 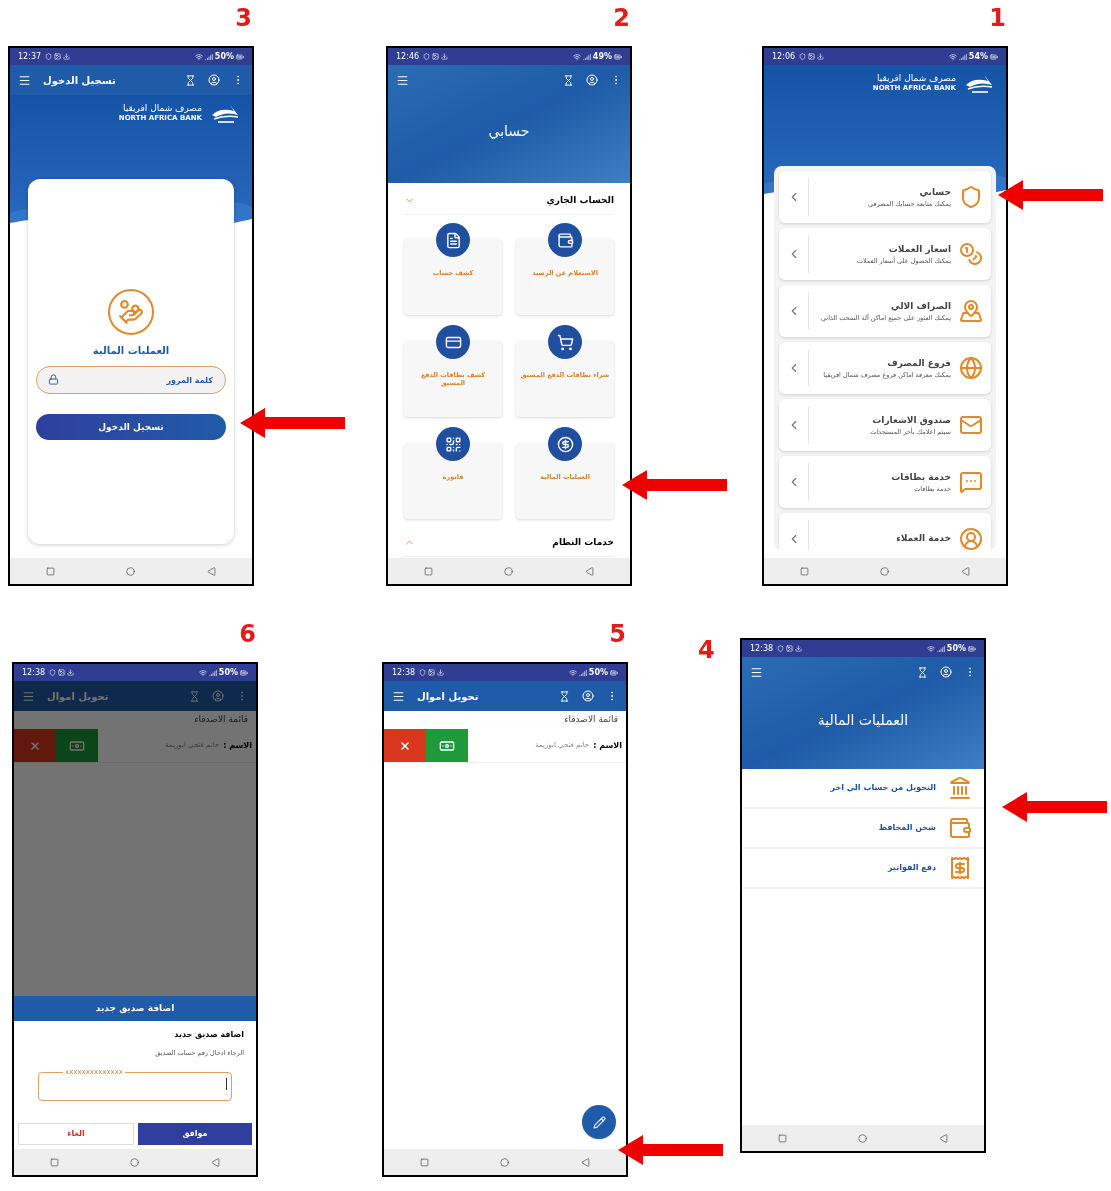 I want to click on section-title: خدمات النظام, so click(x=583, y=542).